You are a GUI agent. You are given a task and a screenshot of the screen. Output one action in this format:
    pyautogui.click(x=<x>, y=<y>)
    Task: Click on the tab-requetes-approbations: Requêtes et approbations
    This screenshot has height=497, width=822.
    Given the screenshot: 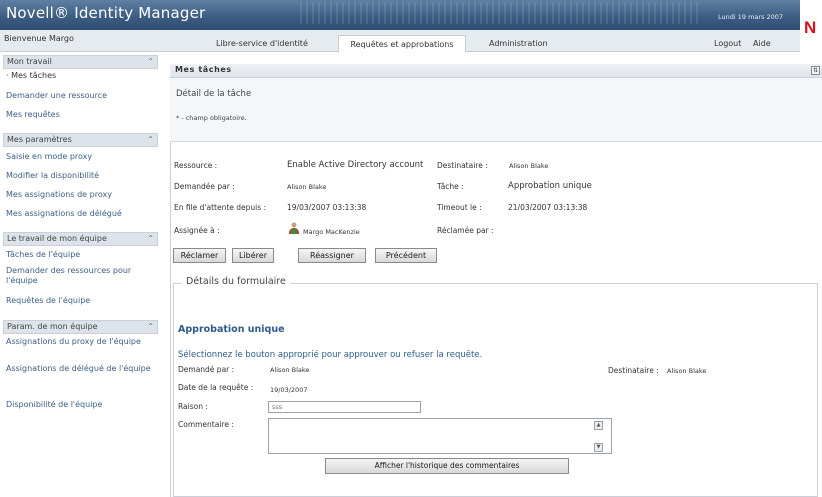 What is the action you would take?
    pyautogui.click(x=402, y=44)
    